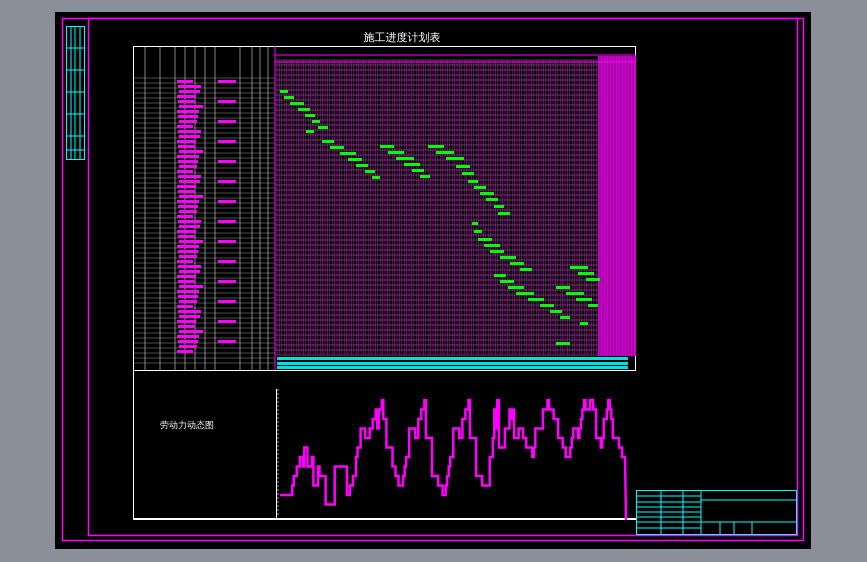 This screenshot has height=562, width=867. What do you see at coordinates (402, 37) in the screenshot?
I see `schedule-title: 施工进度计划表` at bounding box center [402, 37].